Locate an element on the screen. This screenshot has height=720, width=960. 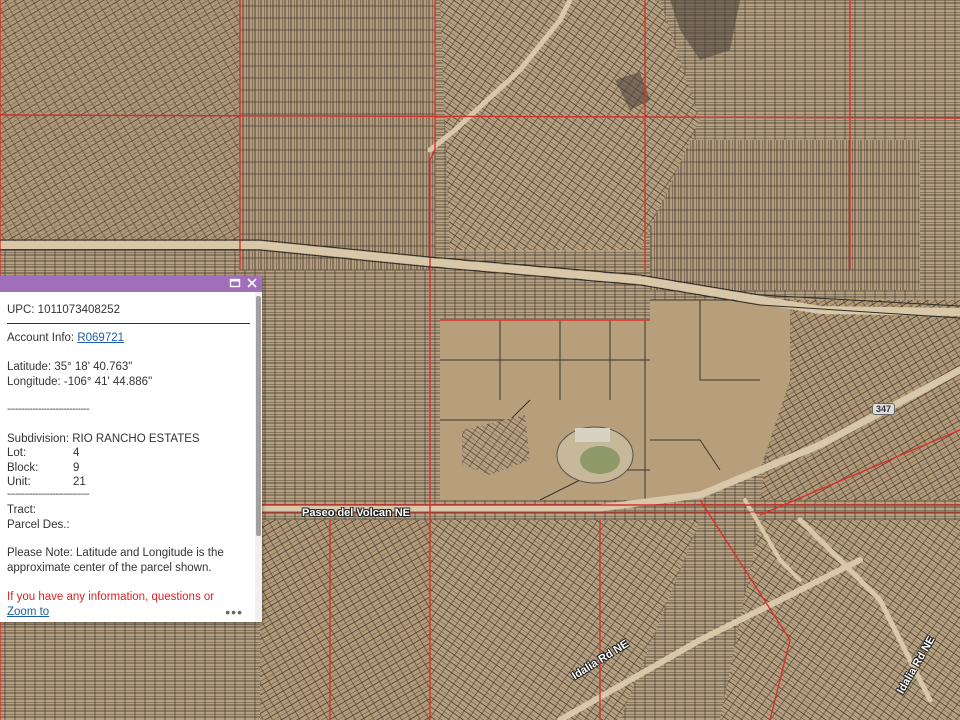
popup-footer: Zoom to ••• is located at coordinates (127, 613).